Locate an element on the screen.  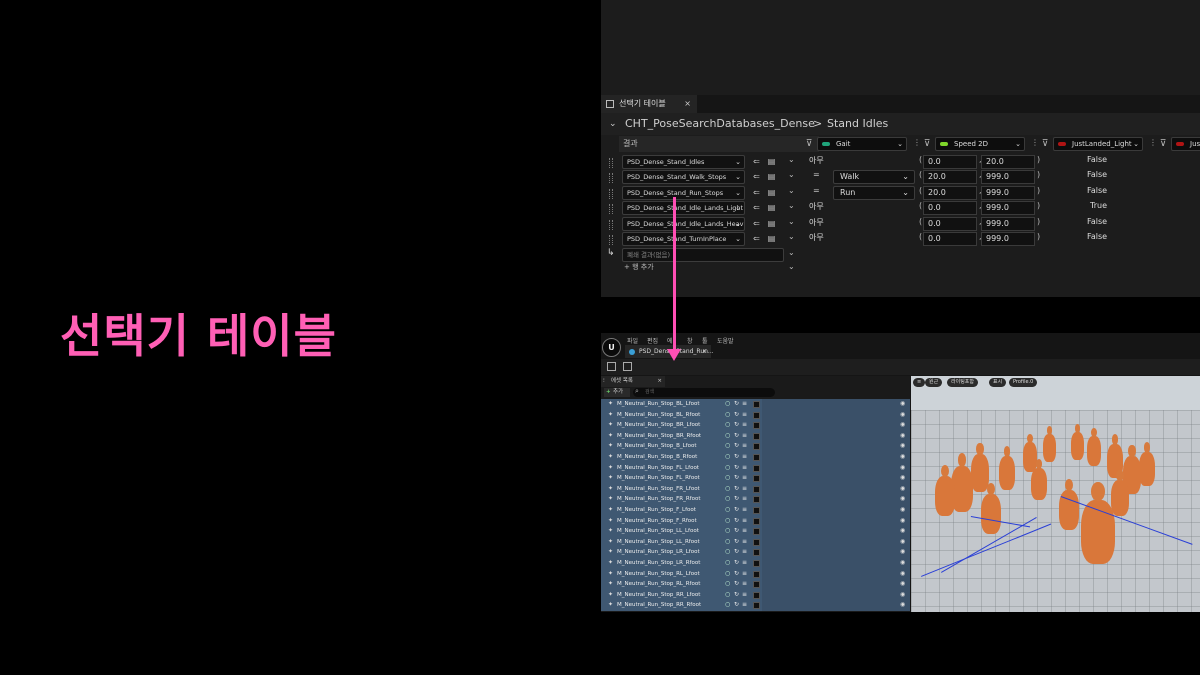
browse-icon is located at coordinates (627, 366).